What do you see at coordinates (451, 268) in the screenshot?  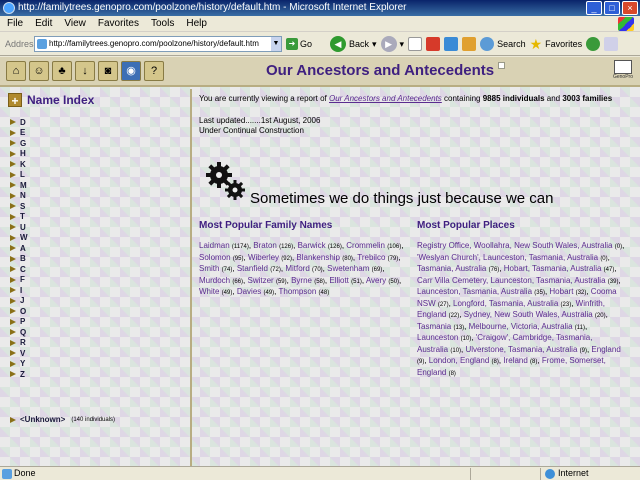 I see `place-link: Tasmania, Australia` at bounding box center [451, 268].